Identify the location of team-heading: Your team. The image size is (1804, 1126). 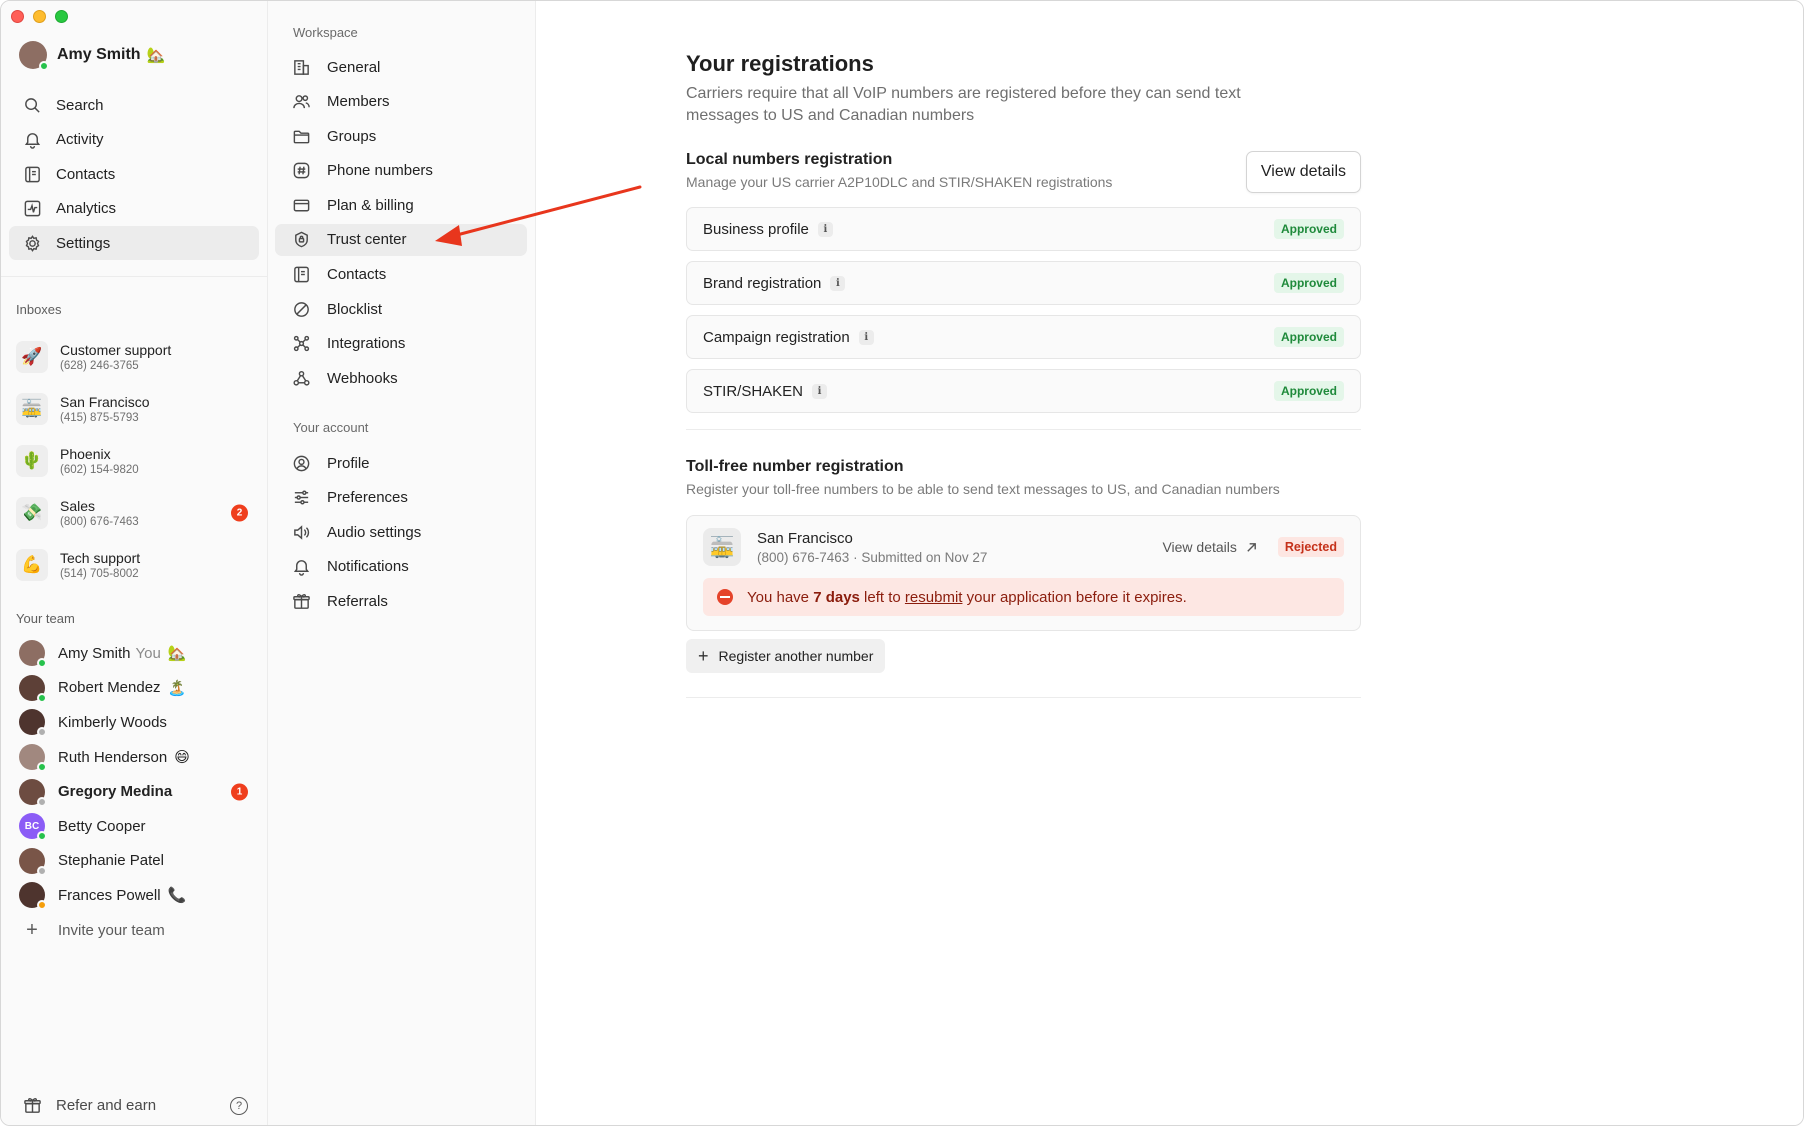
(45, 618).